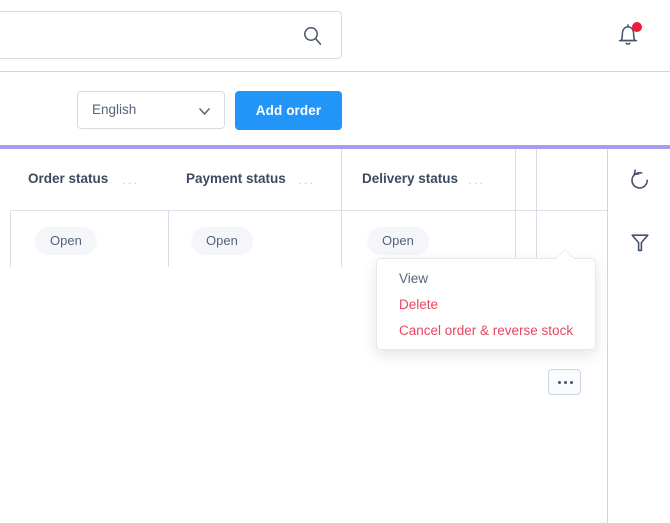 This screenshot has width=670, height=523. What do you see at coordinates (151, 110) in the screenshot?
I see `language-select: English` at bounding box center [151, 110].